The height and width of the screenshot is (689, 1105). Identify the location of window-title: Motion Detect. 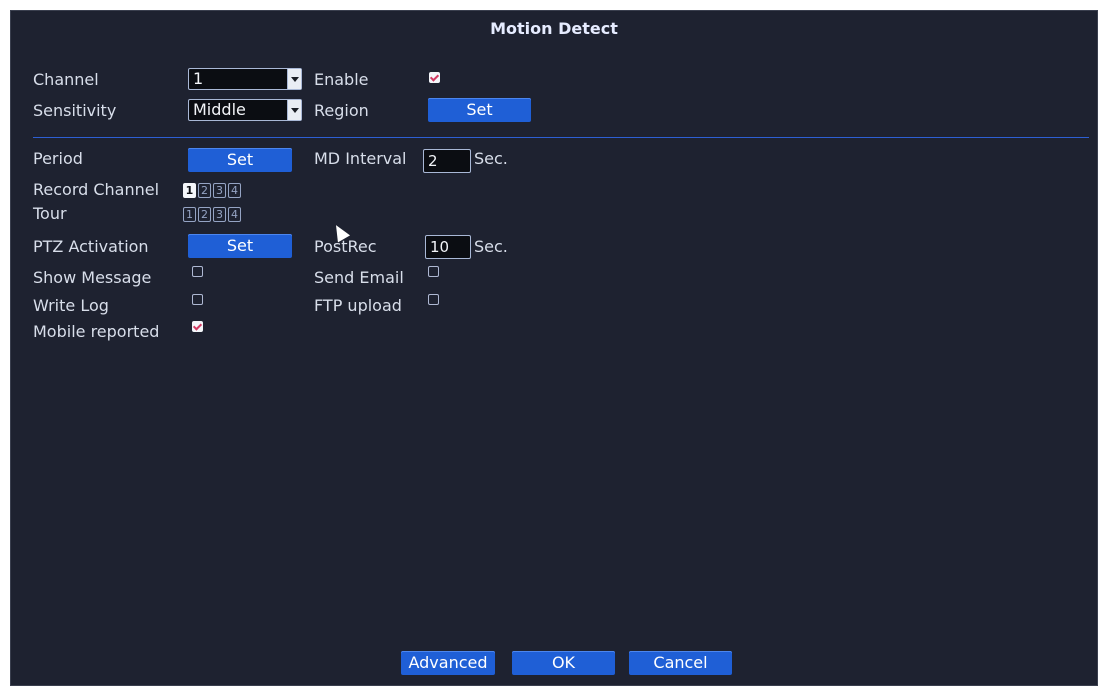
(554, 28).